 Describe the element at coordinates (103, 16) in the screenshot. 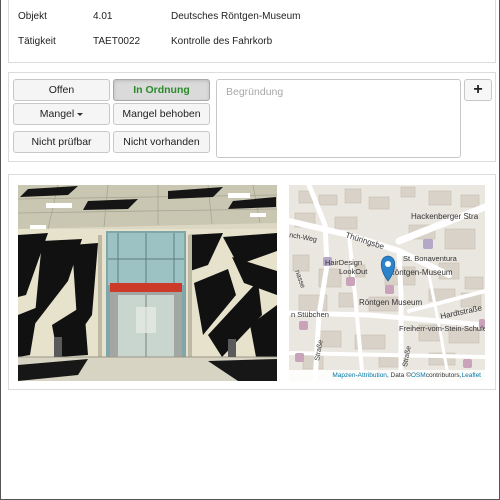

I see `objekt-number: 4.01` at that location.